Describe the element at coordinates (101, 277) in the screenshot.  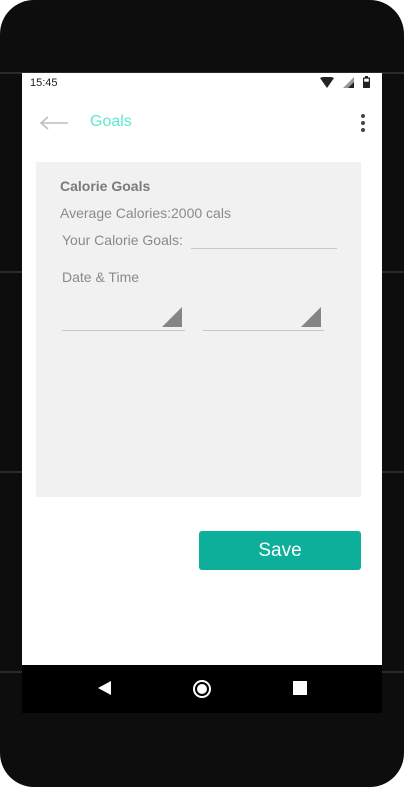
I see `date-time-label: Date & Time` at that location.